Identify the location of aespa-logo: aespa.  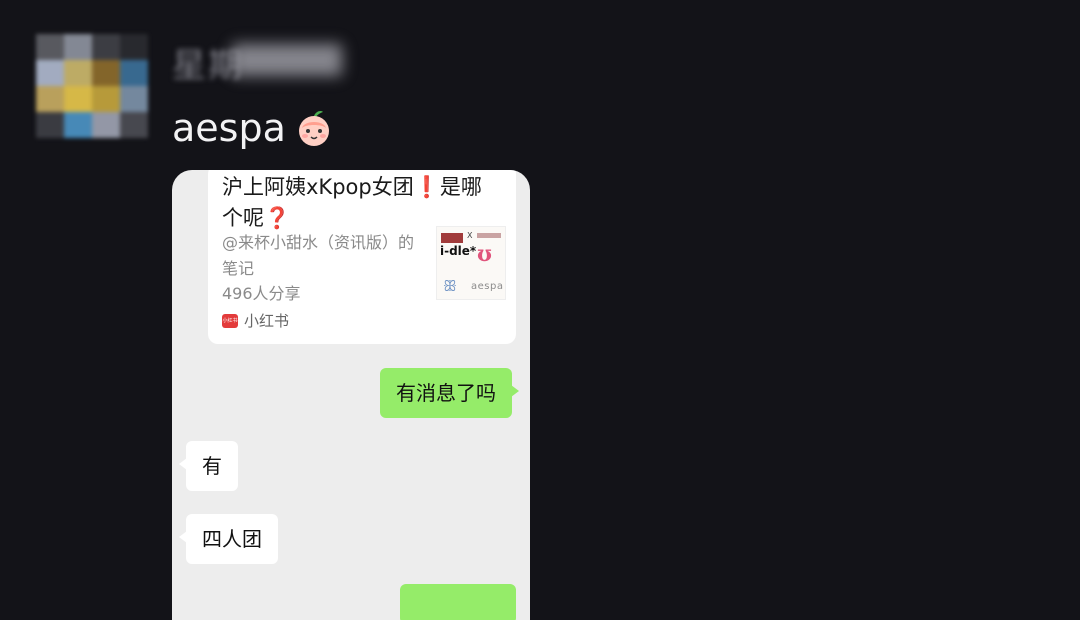
(487, 286).